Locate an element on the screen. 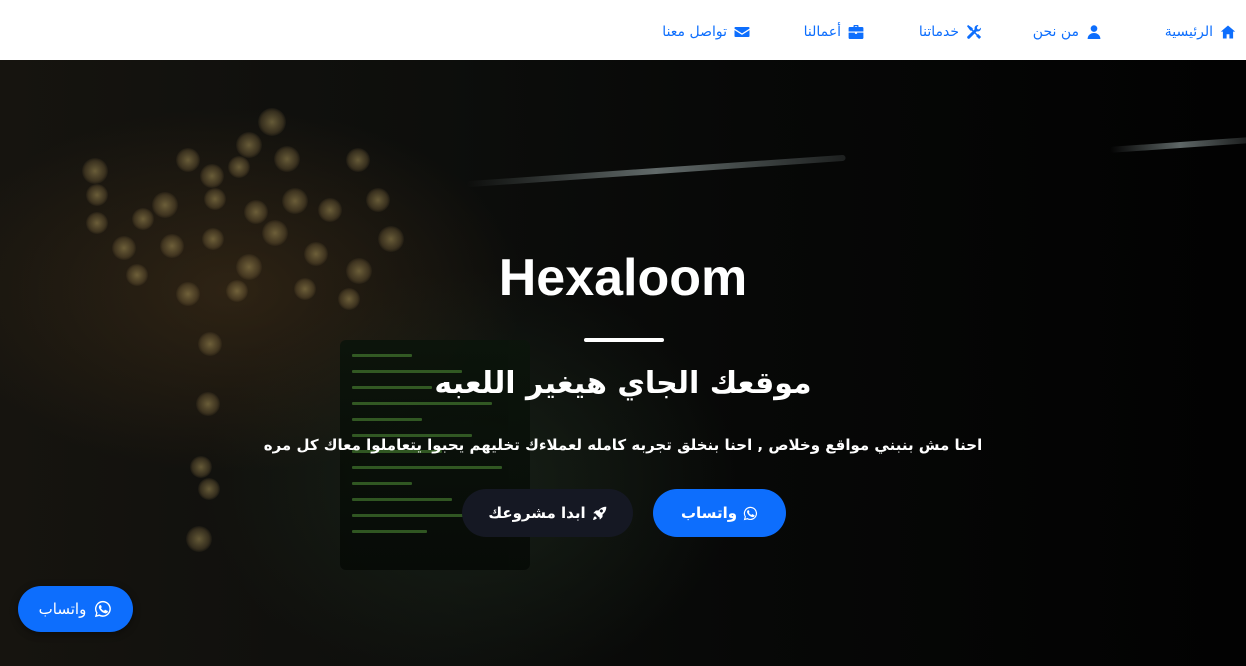 Image resolution: width=1246 pixels, height=666 pixels. start-project-button: ابدا مشروعك is located at coordinates (547, 513).